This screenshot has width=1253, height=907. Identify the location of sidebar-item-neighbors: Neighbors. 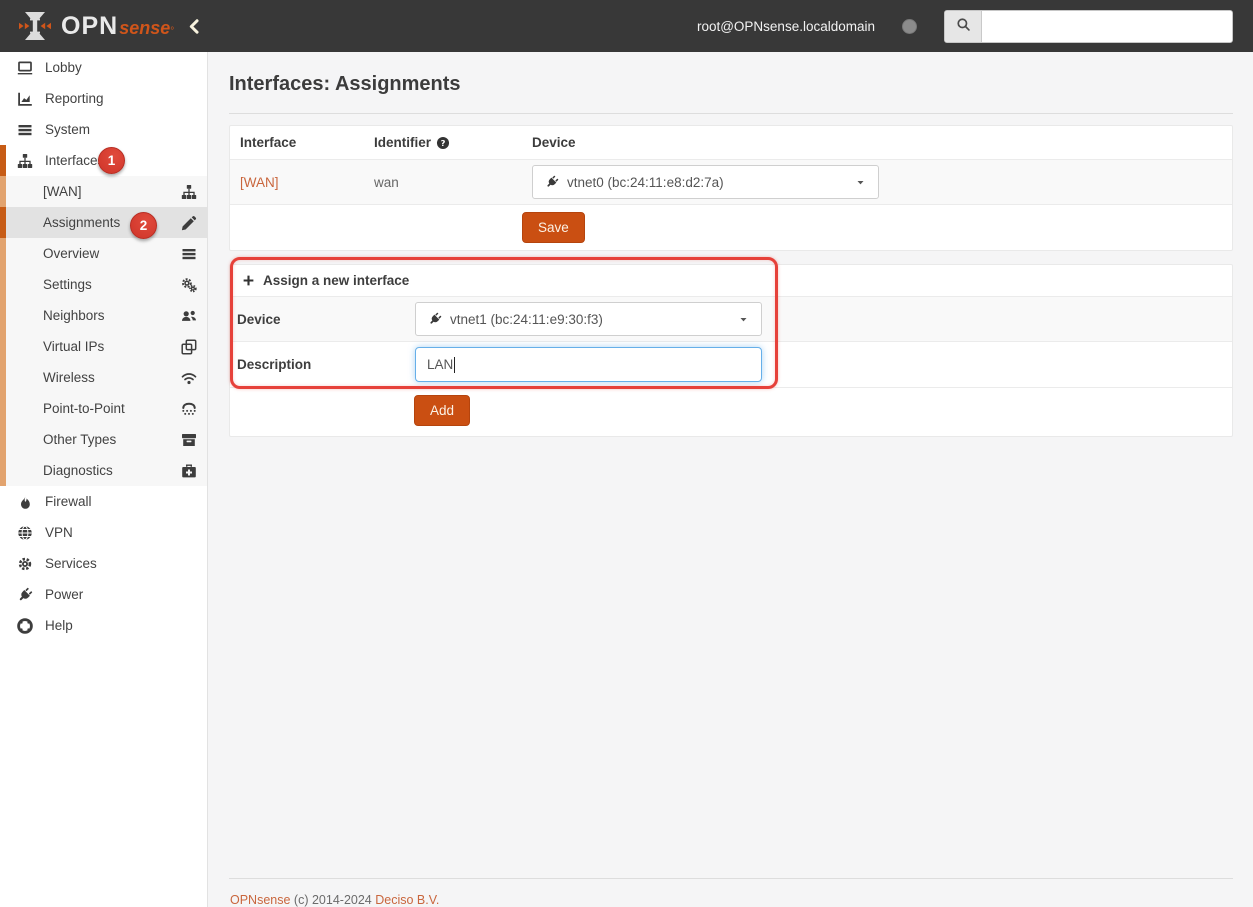
(103, 315).